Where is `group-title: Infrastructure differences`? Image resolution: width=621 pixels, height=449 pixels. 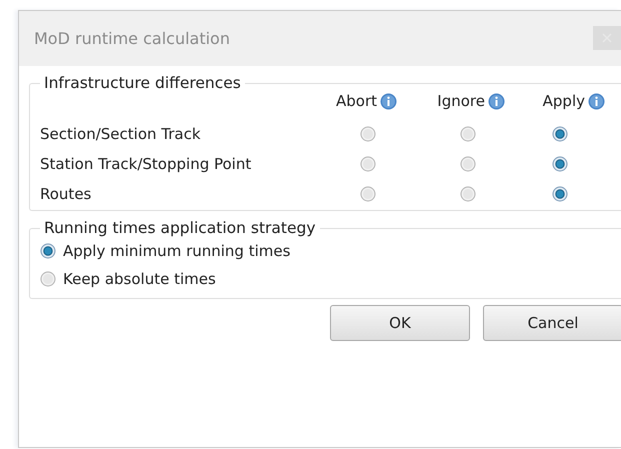 group-title: Infrastructure differences is located at coordinates (142, 83).